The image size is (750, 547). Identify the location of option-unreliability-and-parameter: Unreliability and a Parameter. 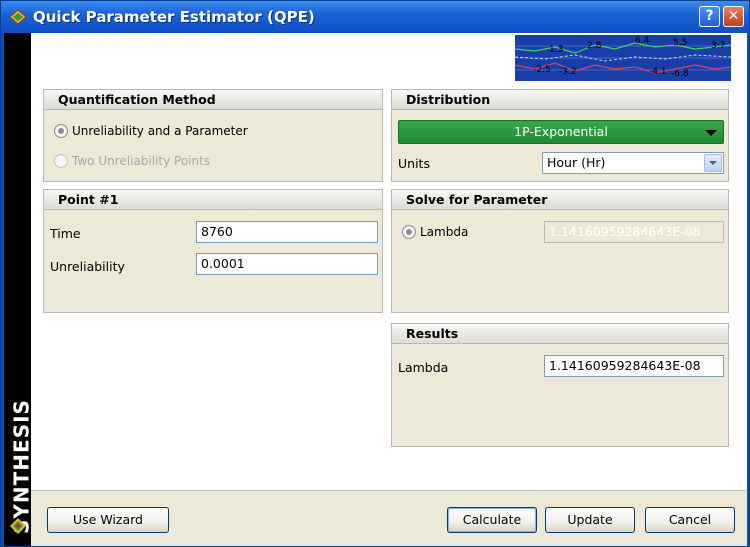
(151, 131).